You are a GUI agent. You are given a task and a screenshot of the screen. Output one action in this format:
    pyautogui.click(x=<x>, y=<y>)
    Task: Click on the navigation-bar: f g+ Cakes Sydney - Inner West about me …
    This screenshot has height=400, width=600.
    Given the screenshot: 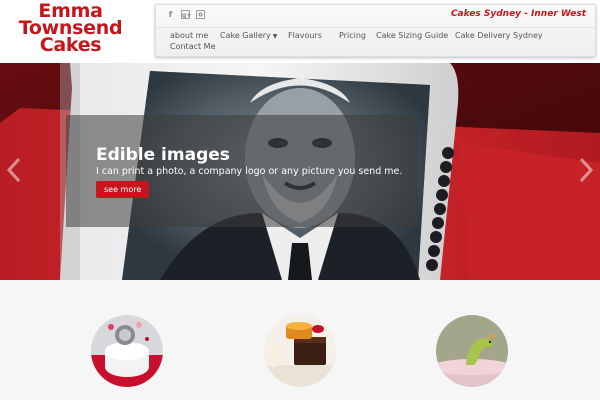 What is the action you would take?
    pyautogui.click(x=375, y=30)
    